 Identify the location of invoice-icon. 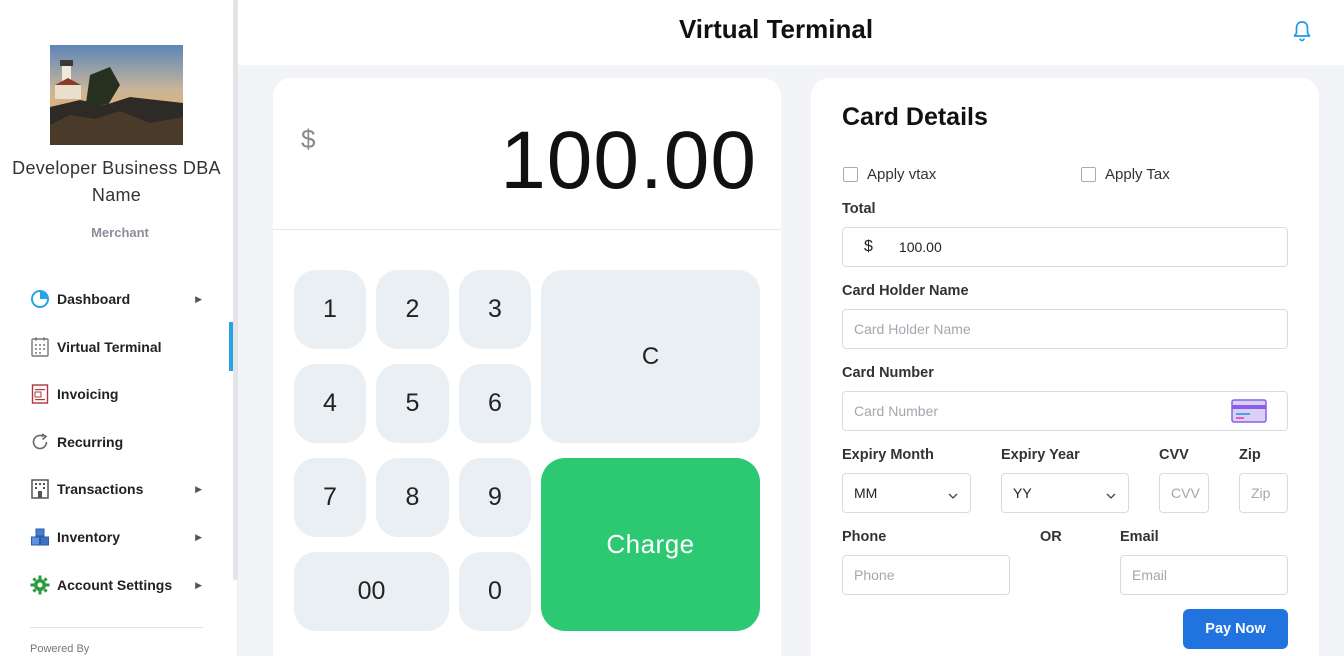
(40, 394).